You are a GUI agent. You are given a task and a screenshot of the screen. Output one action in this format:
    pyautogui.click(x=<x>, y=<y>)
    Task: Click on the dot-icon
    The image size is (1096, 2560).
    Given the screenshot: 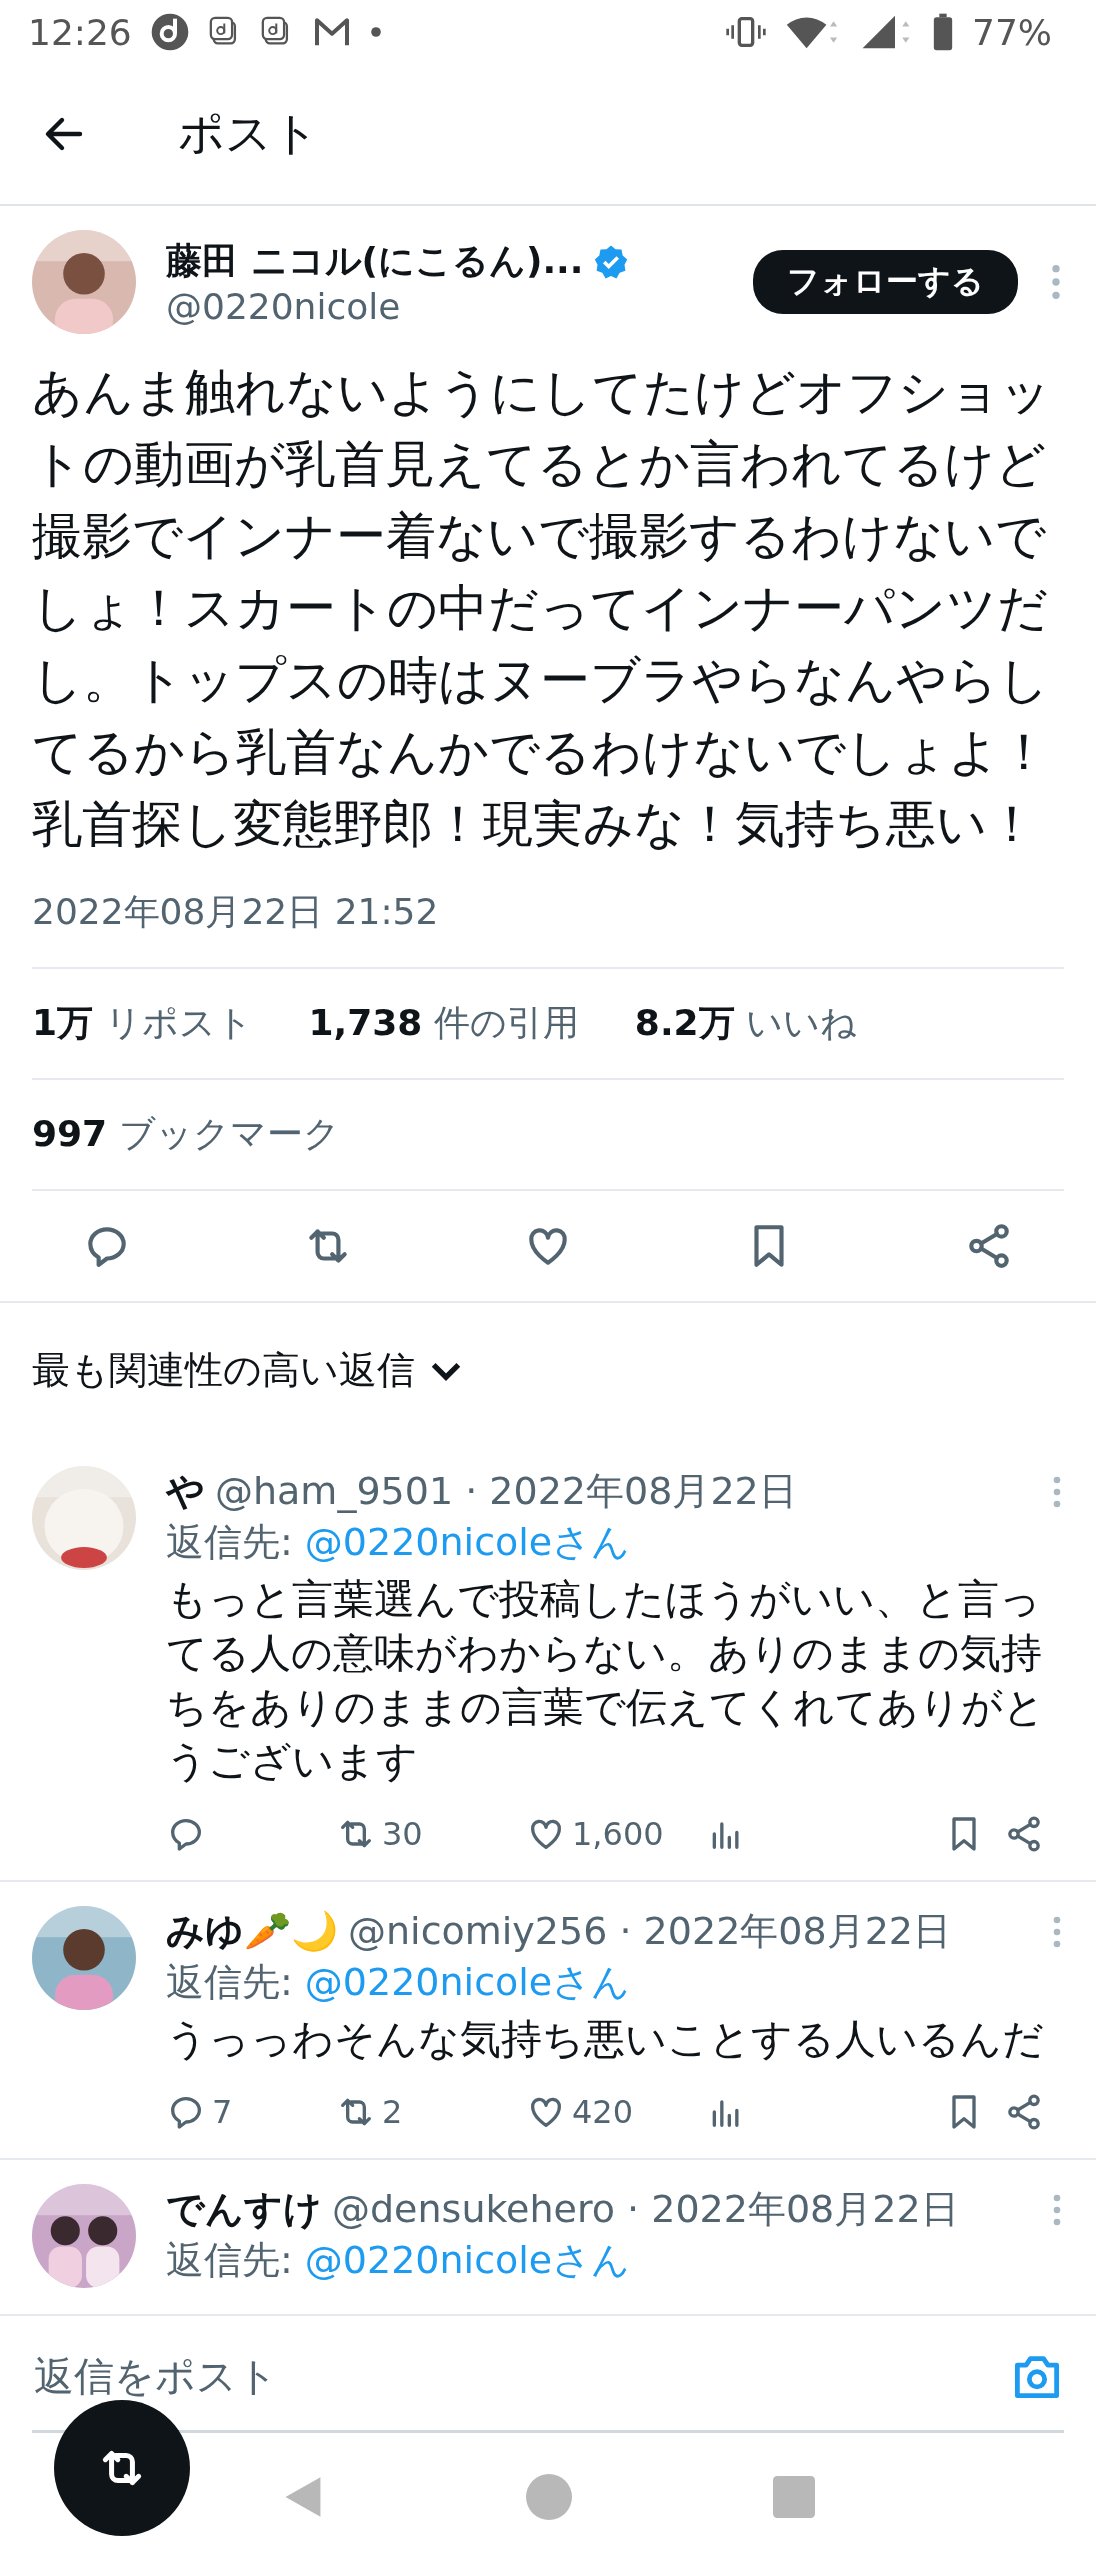 What is the action you would take?
    pyautogui.click(x=375, y=32)
    